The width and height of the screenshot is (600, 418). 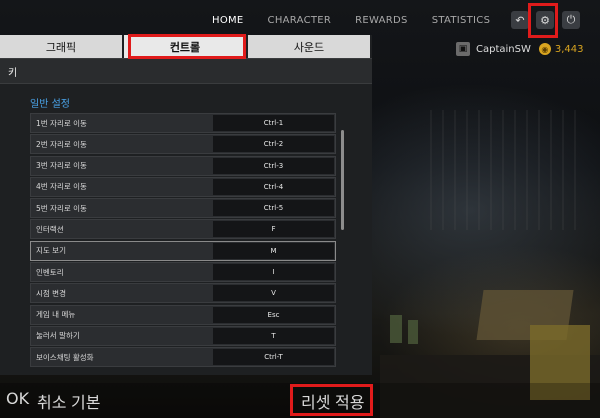 What do you see at coordinates (273, 293) in the screenshot?
I see `keybinding-key: V` at bounding box center [273, 293].